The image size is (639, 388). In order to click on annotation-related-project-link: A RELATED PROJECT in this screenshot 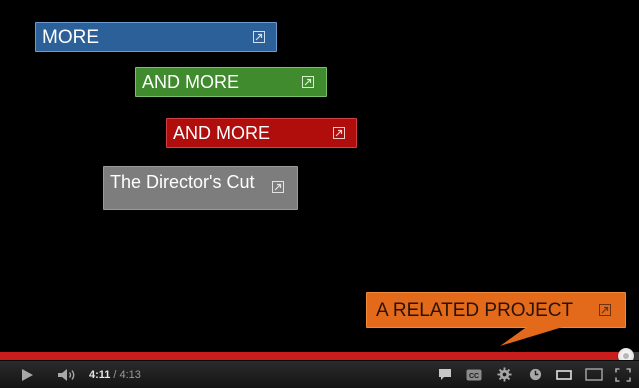, I will do `click(496, 310)`.